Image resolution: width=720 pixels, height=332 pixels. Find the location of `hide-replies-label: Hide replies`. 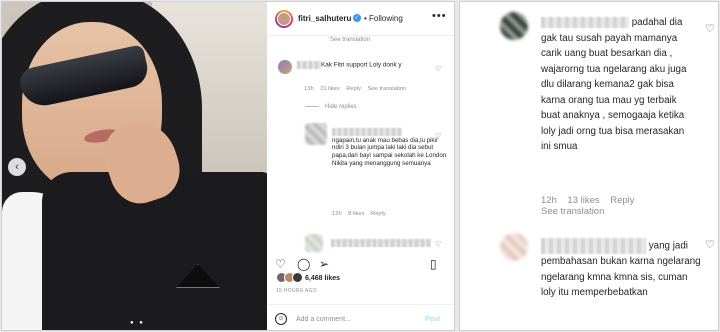

hide-replies-label: Hide replies is located at coordinates (341, 107).